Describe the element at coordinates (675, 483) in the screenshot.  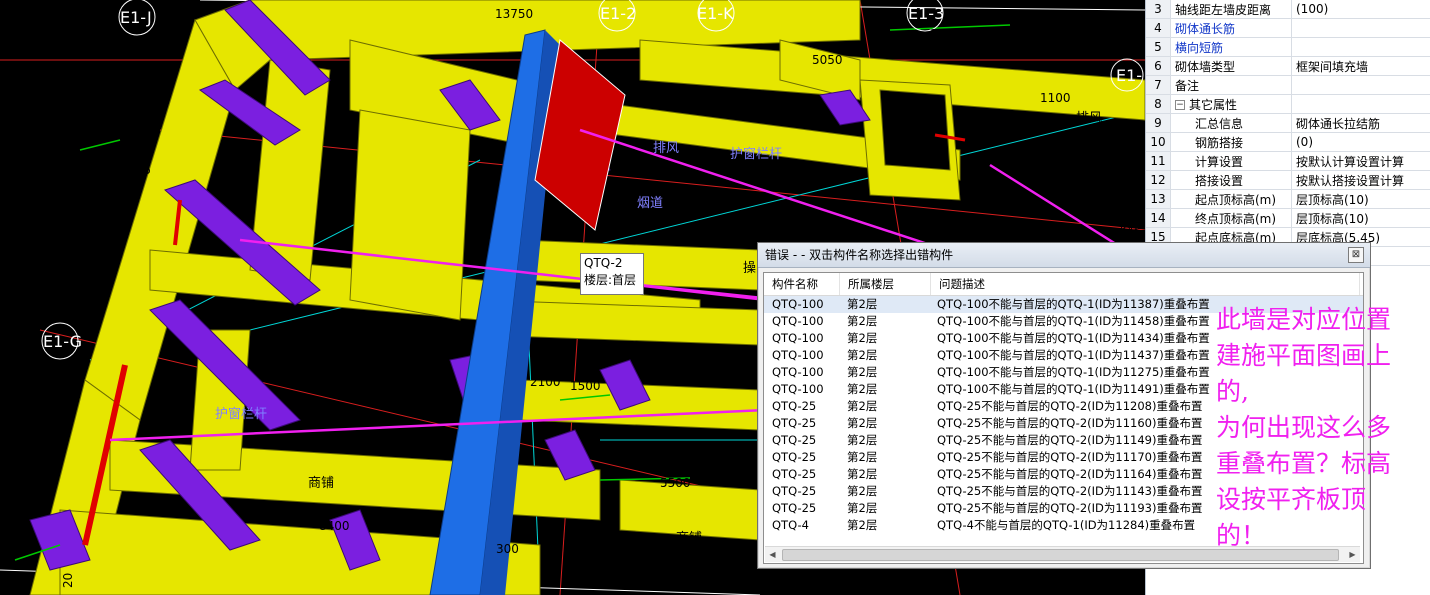
I see `dimension-text: 5500` at that location.